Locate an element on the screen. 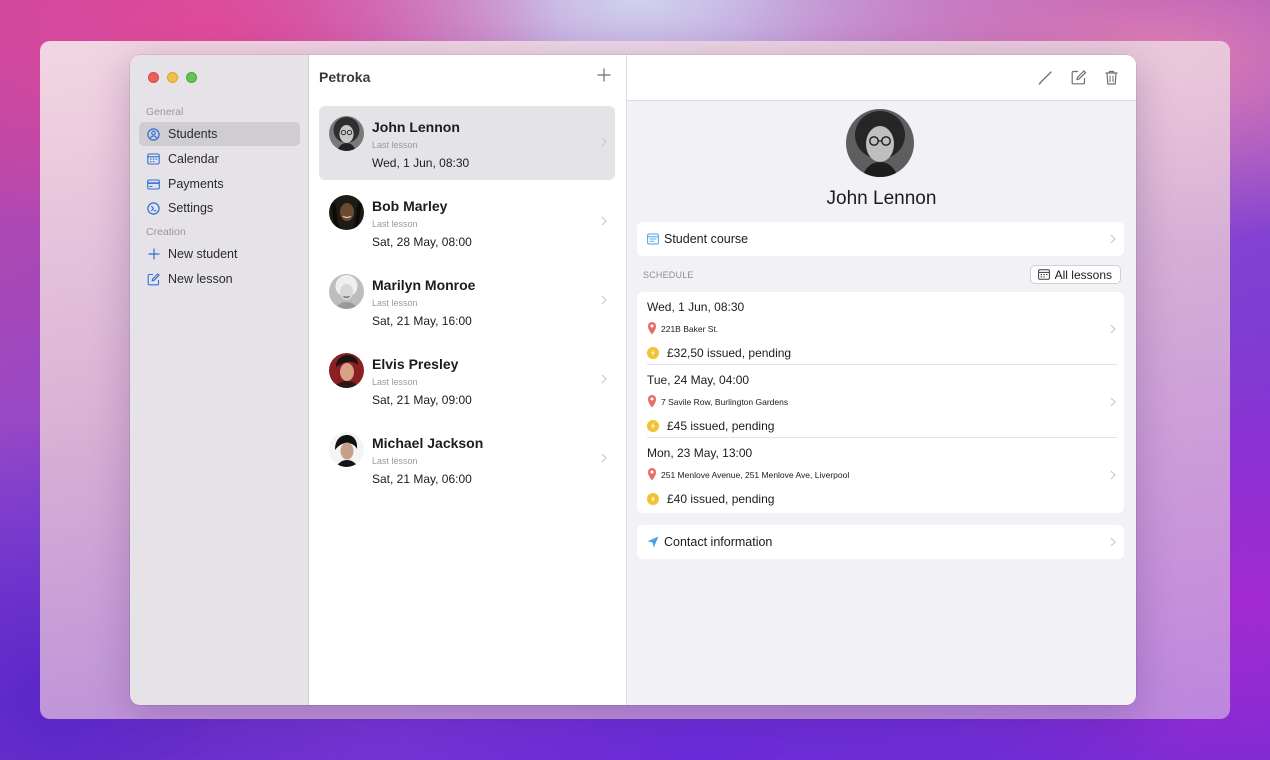 The height and width of the screenshot is (760, 1270). student-name: Michael Jackson is located at coordinates (428, 443).